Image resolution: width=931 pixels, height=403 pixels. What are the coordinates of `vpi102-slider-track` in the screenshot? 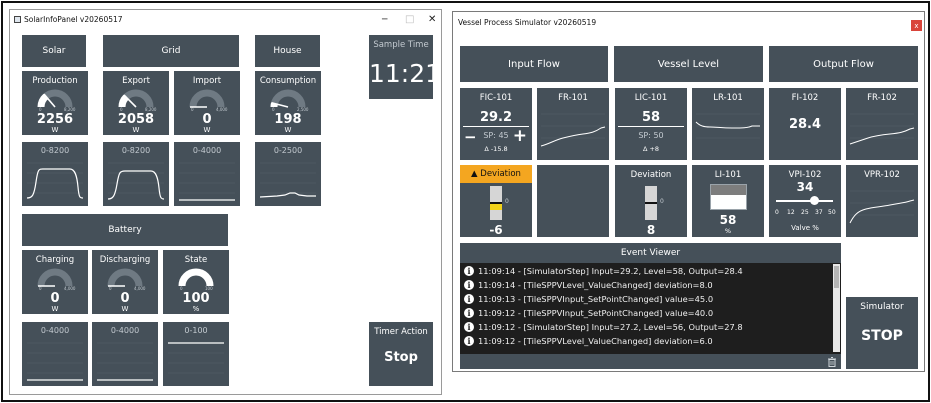 It's located at (804, 201).